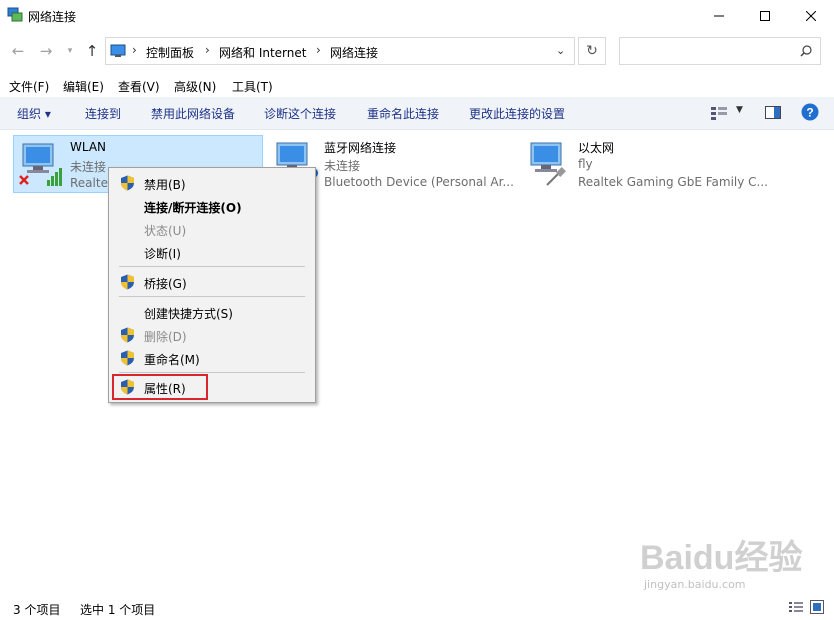 This screenshot has height=620, width=834. What do you see at coordinates (172, 360) in the screenshot?
I see `menu-item-label: 重命名(M)` at bounding box center [172, 360].